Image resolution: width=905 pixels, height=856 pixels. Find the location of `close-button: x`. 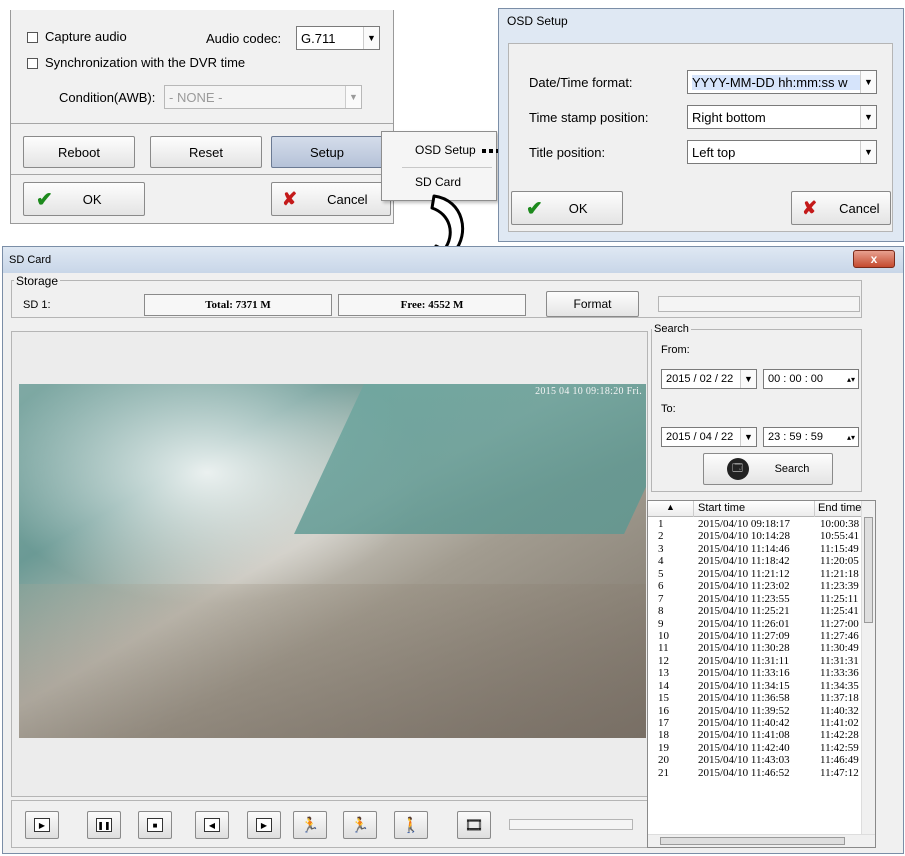

close-button: x is located at coordinates (874, 259).